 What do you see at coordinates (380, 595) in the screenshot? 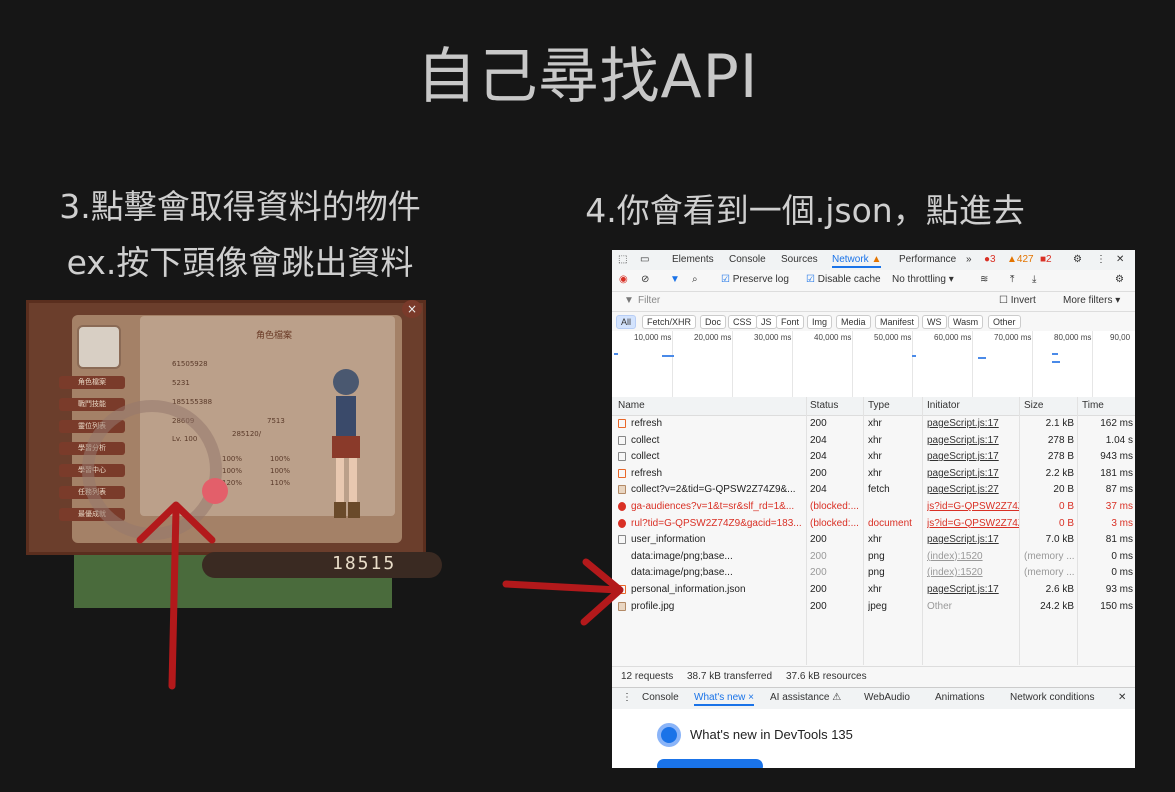
I see `annotation-arrows` at bounding box center [380, 595].